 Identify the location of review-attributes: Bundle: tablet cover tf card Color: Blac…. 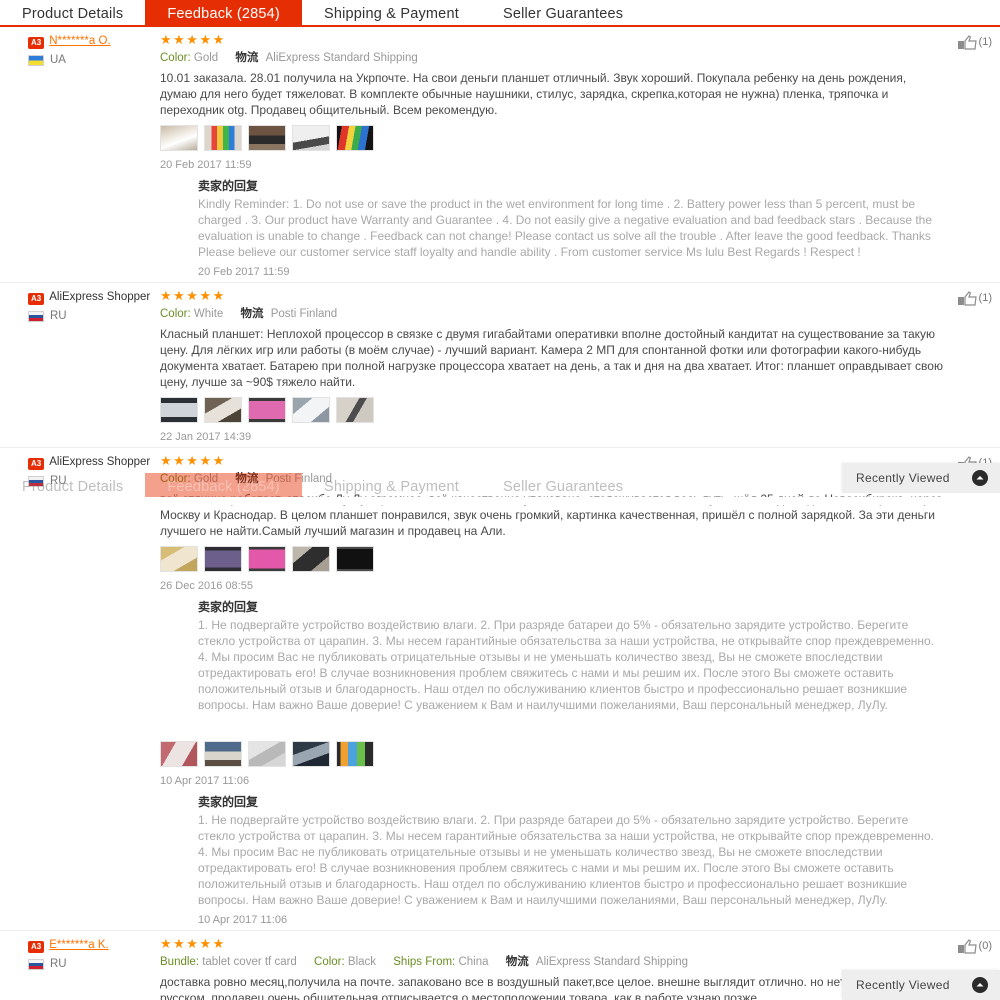
(552, 962).